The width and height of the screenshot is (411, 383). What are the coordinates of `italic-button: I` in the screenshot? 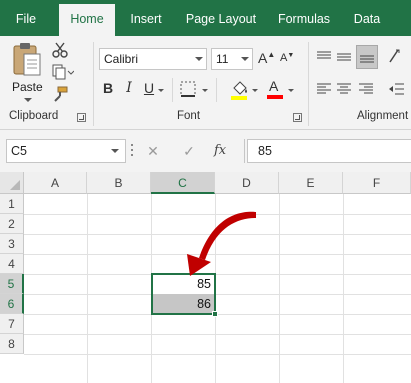 It's located at (129, 90).